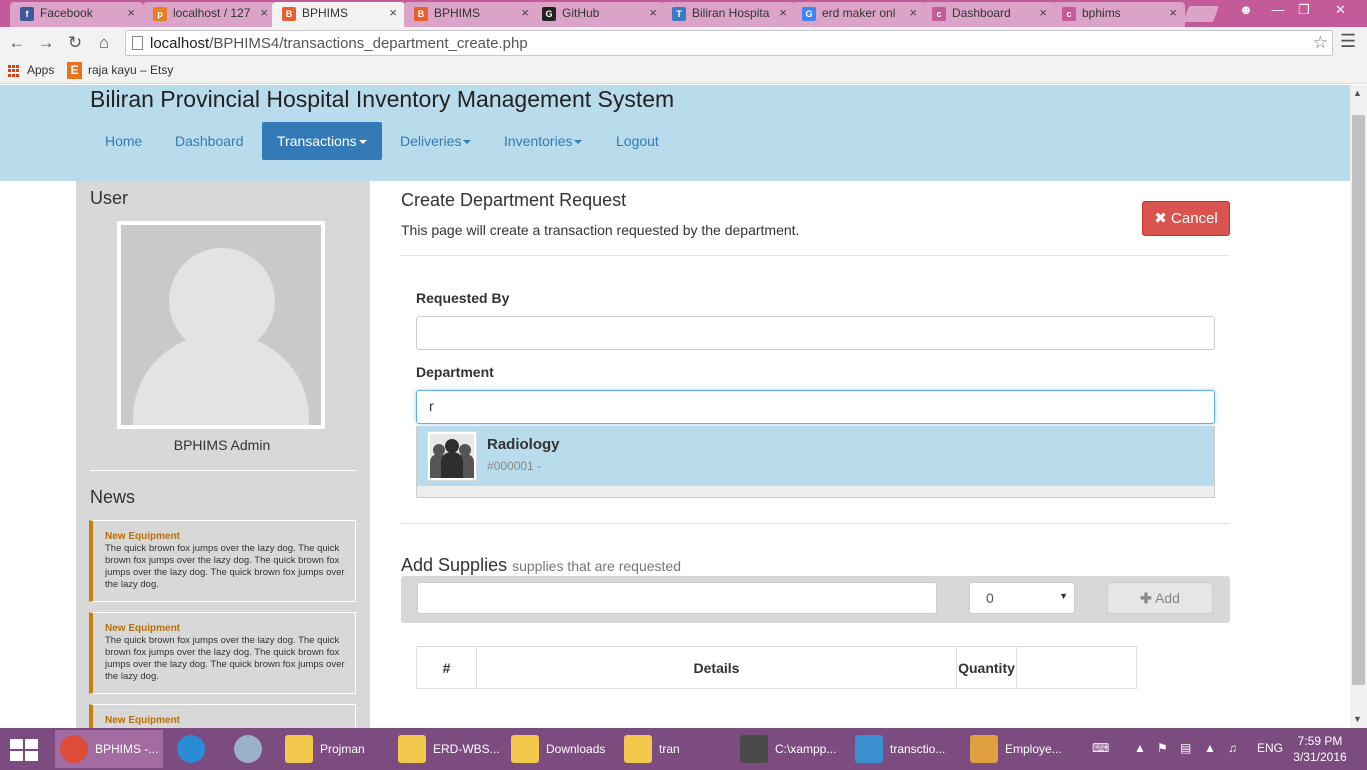  I want to click on browser-tab: Gerd maker onl ×, so click(858, 14).